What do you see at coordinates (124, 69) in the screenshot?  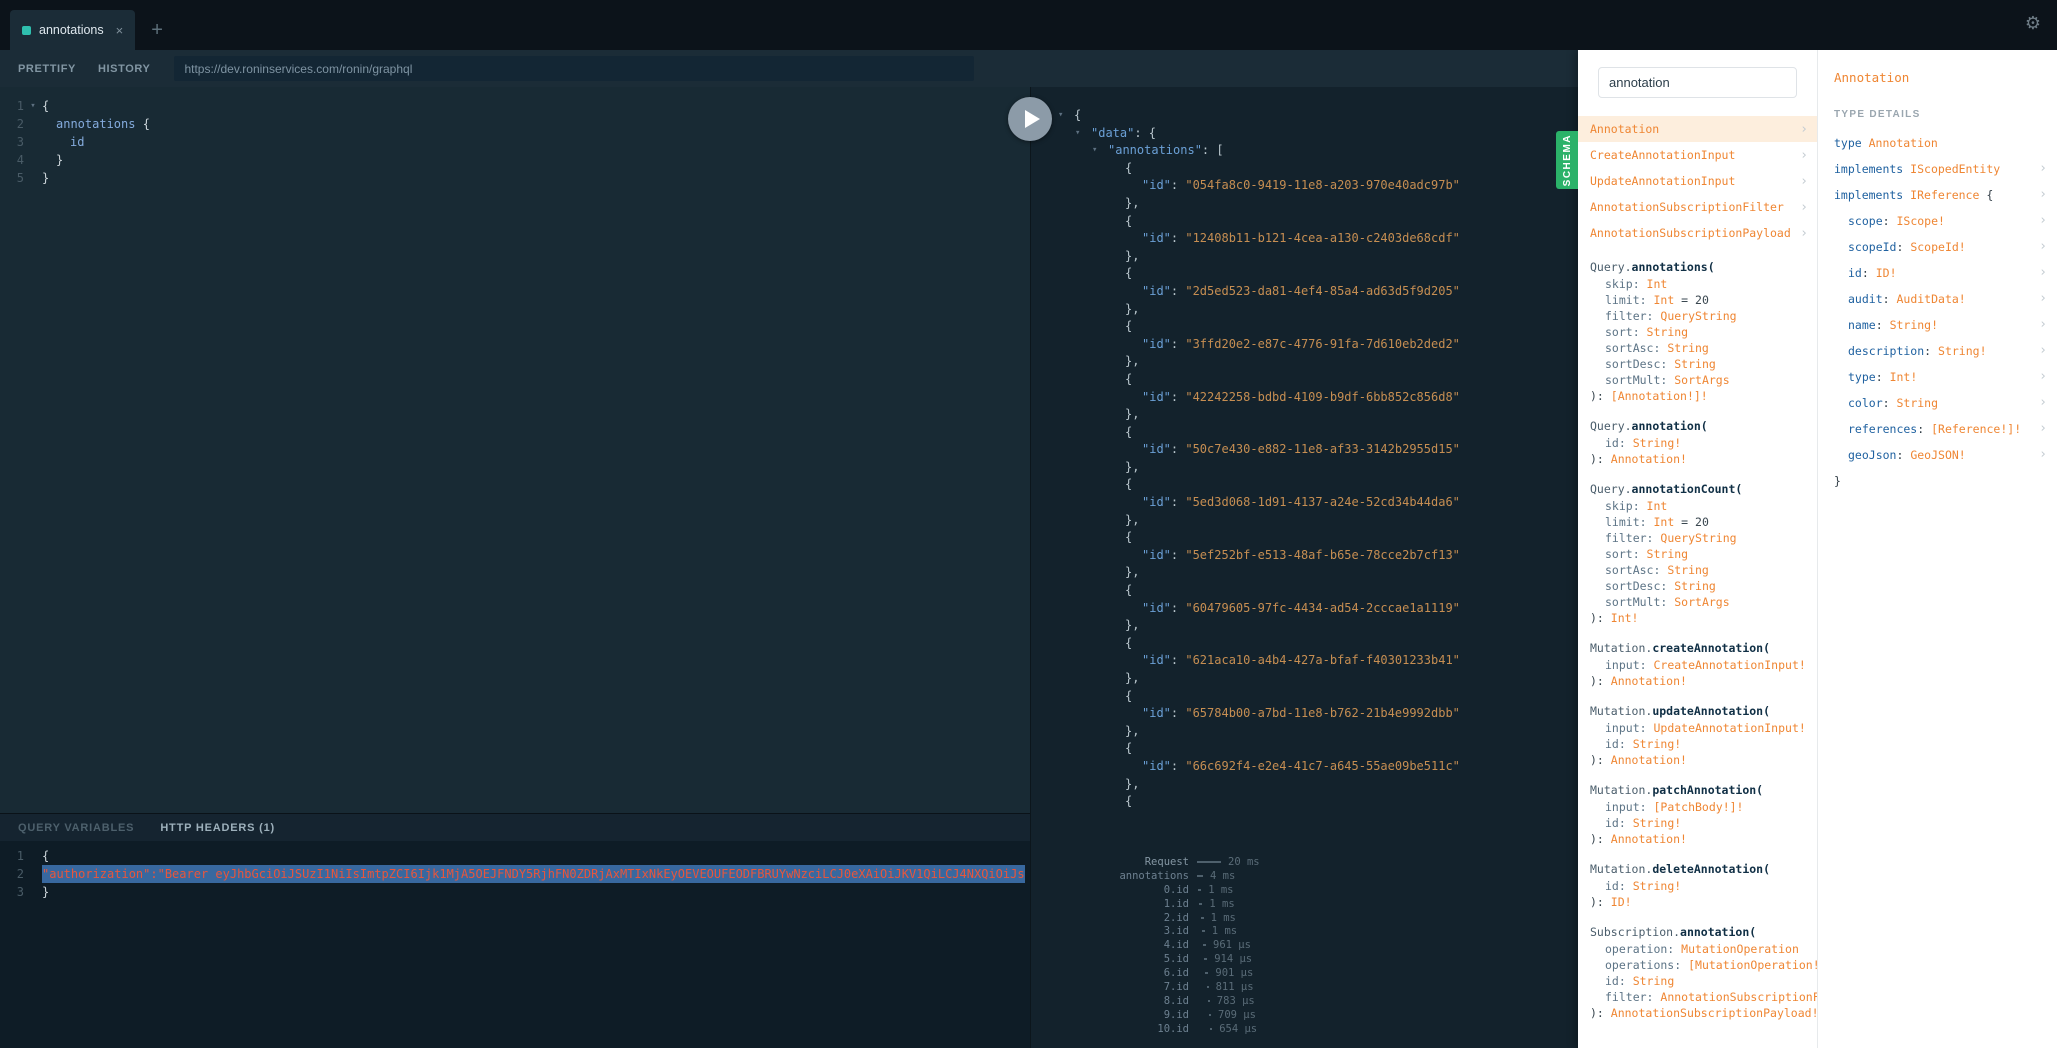 I see `history-button: HISTORY` at bounding box center [124, 69].